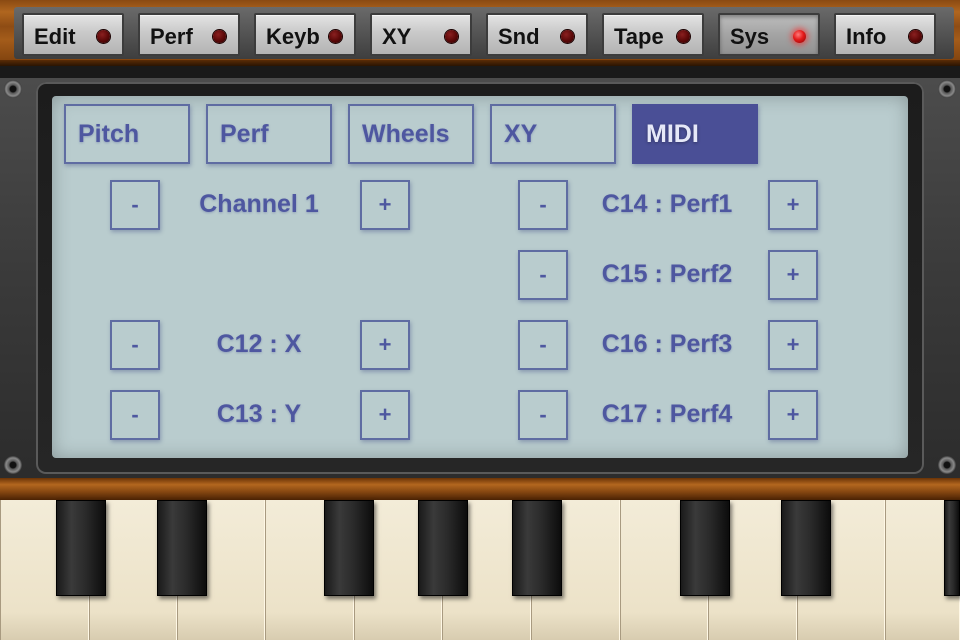 Image resolution: width=960 pixels, height=640 pixels. I want to click on cc-perf3-plus-button: +, so click(793, 345).